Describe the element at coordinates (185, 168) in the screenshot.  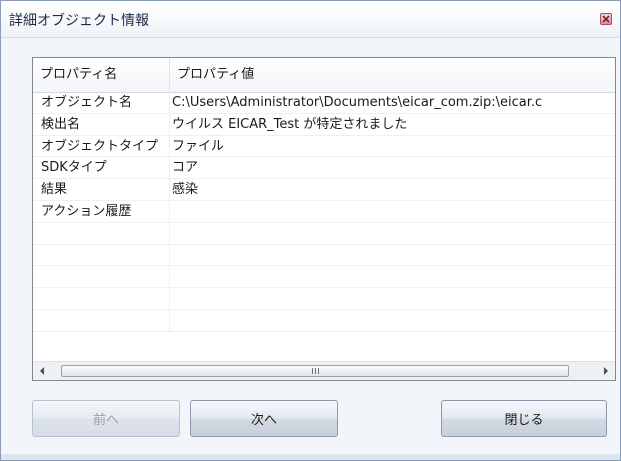
I see `property-value-cell: コア` at that location.